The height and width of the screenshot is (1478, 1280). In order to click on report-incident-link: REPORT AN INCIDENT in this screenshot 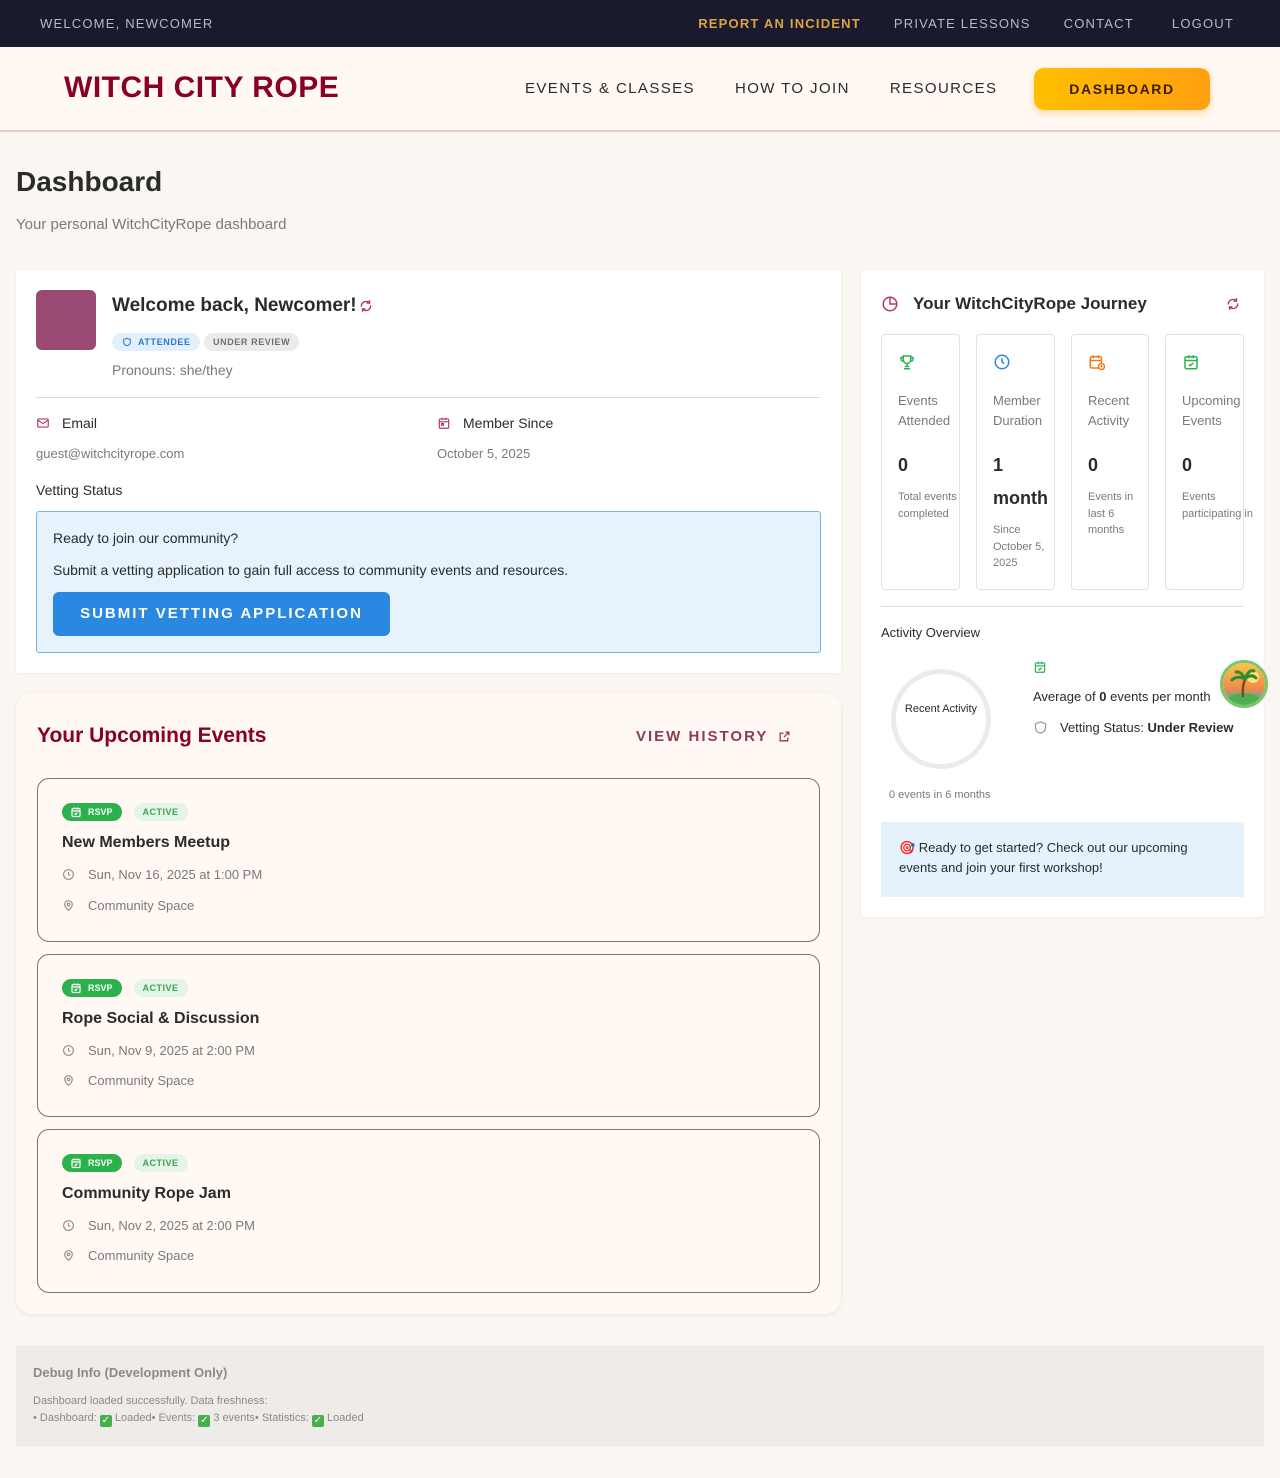, I will do `click(779, 23)`.